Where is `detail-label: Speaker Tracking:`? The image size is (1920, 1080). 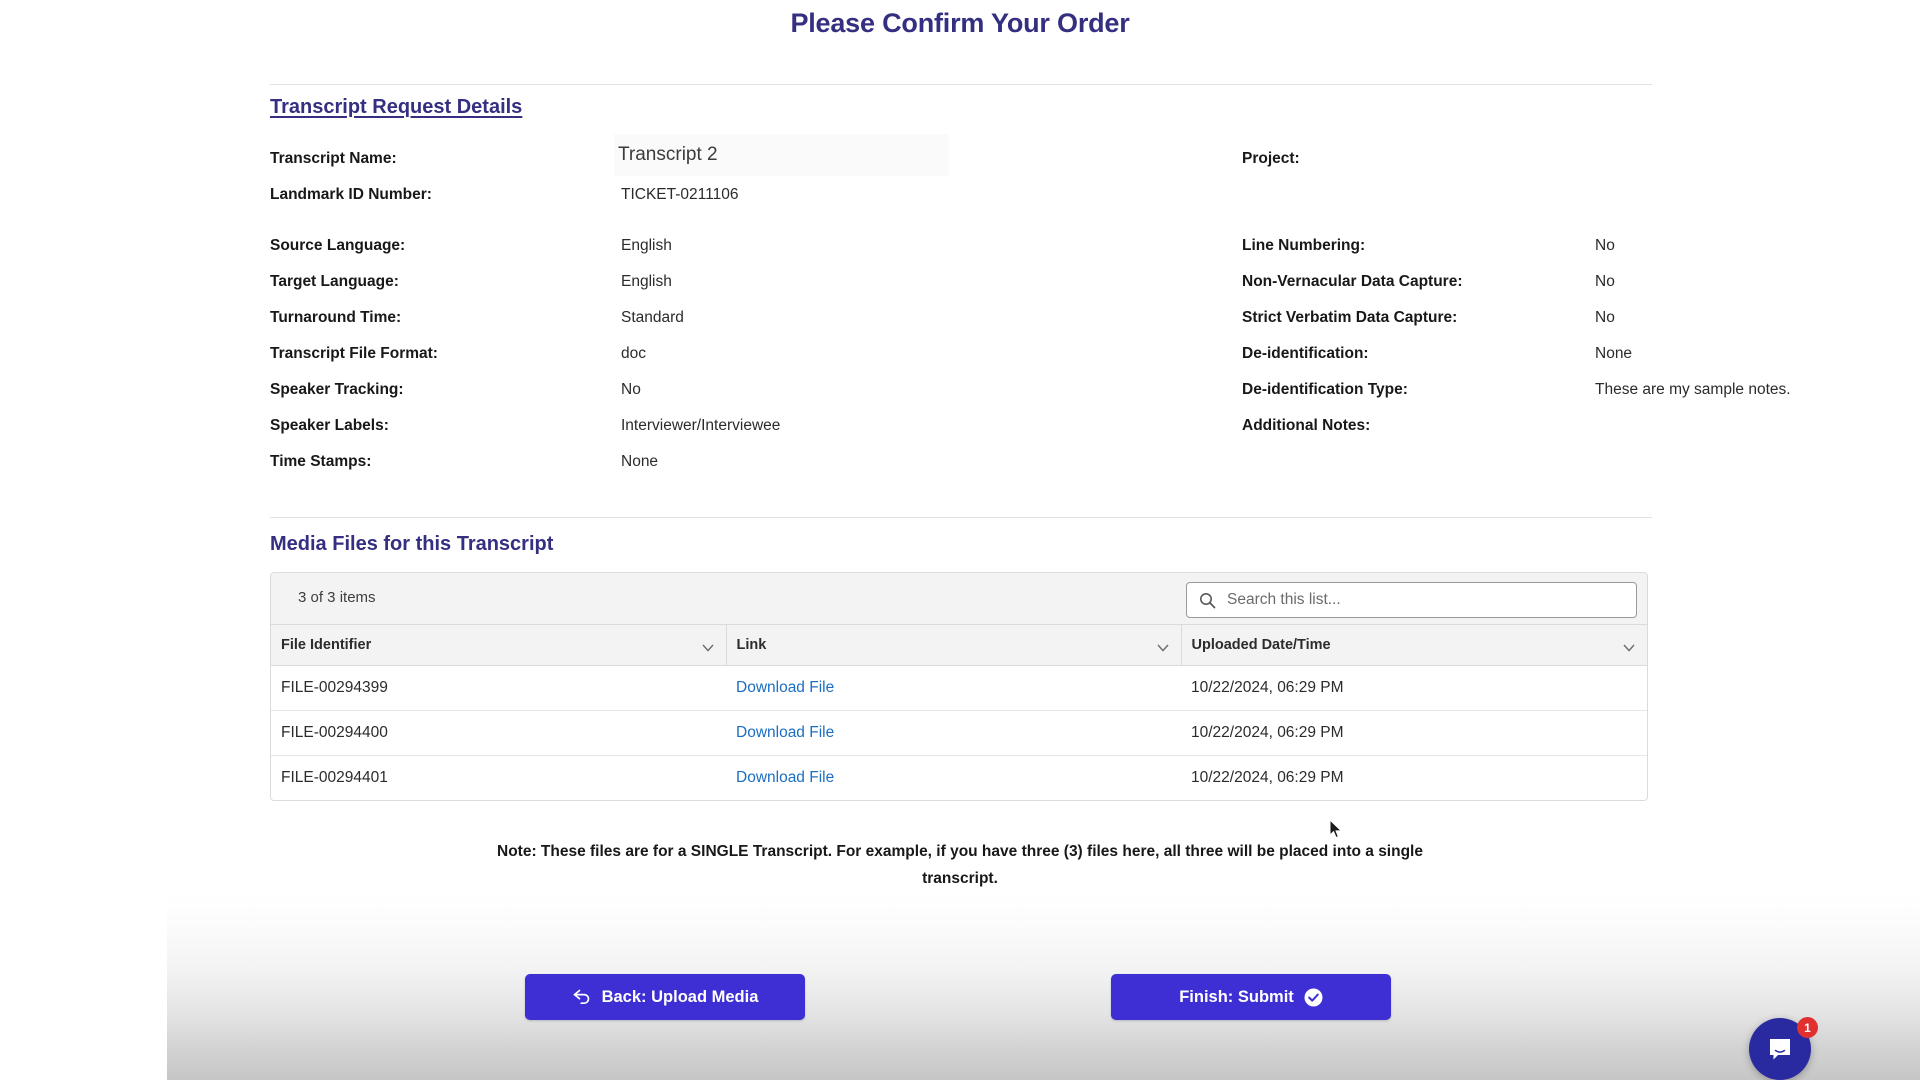
detail-label: Speaker Tracking: is located at coordinates (337, 389).